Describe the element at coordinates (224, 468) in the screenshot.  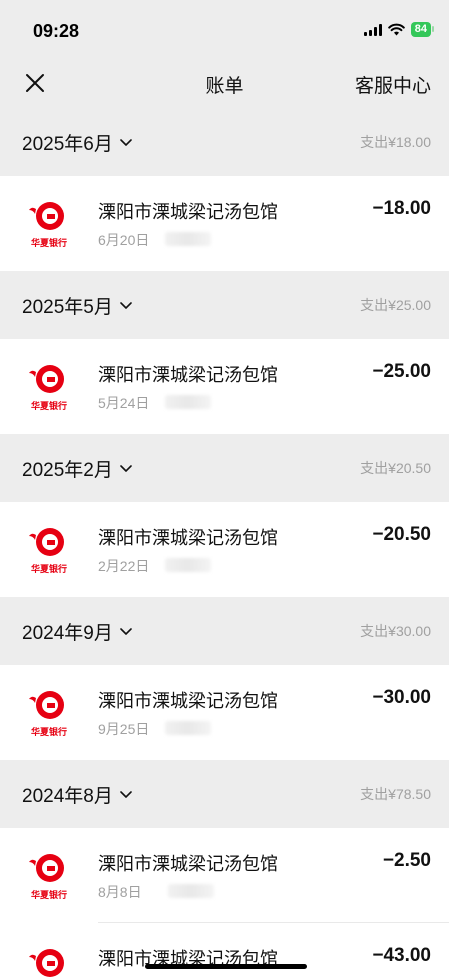
I see `month-header: 2025年2月 支出¥20.50` at that location.